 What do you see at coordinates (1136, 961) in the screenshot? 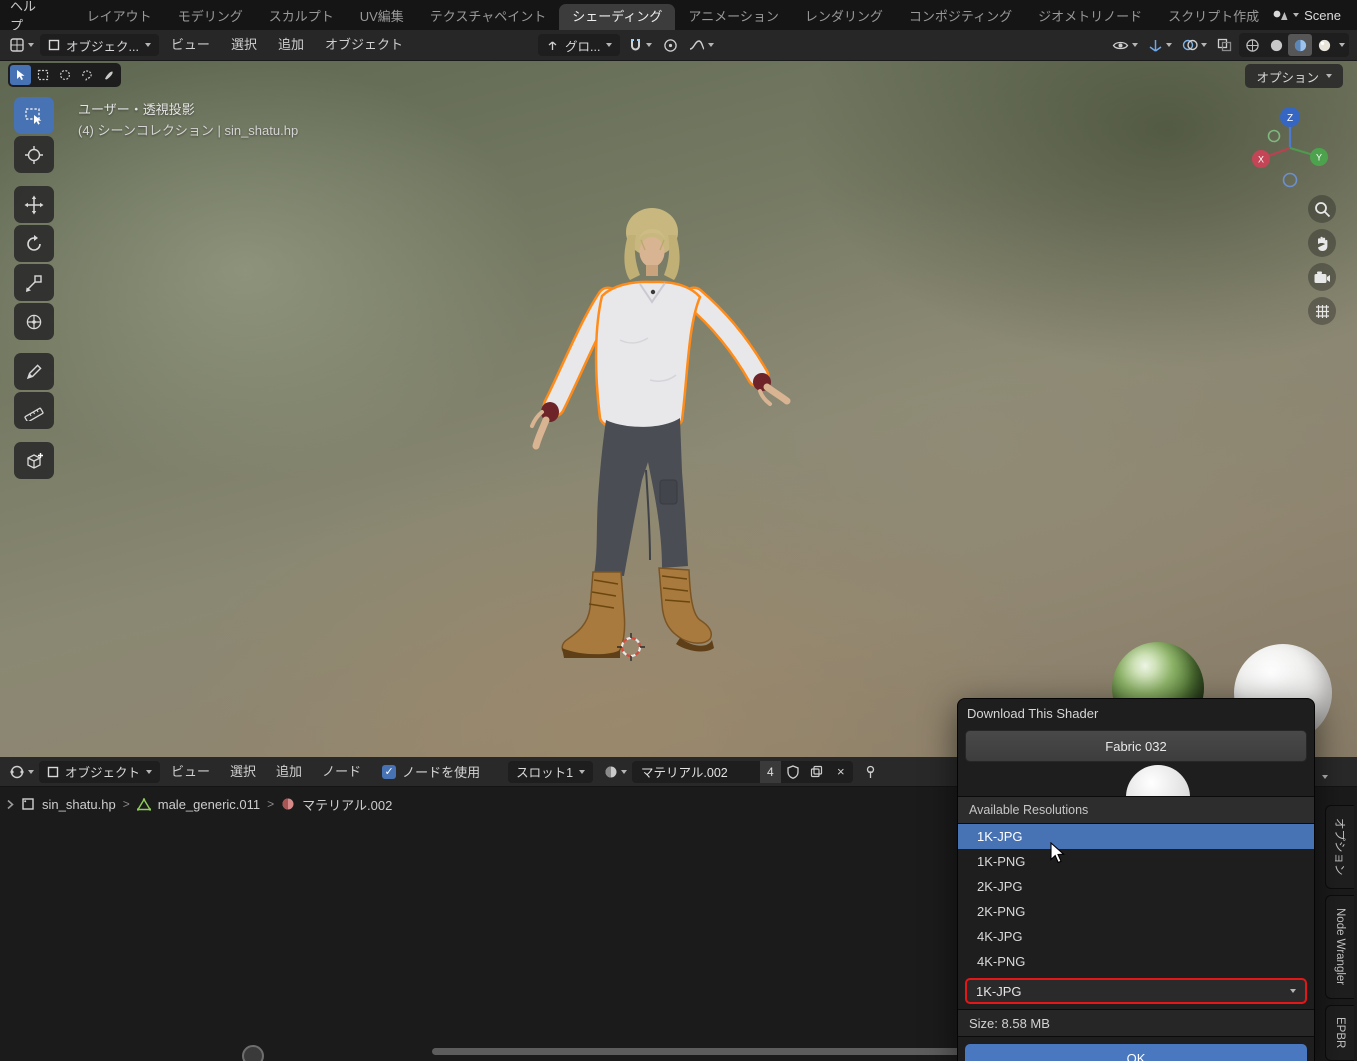
I see `resolution-option: 4K-PNG` at bounding box center [1136, 961].